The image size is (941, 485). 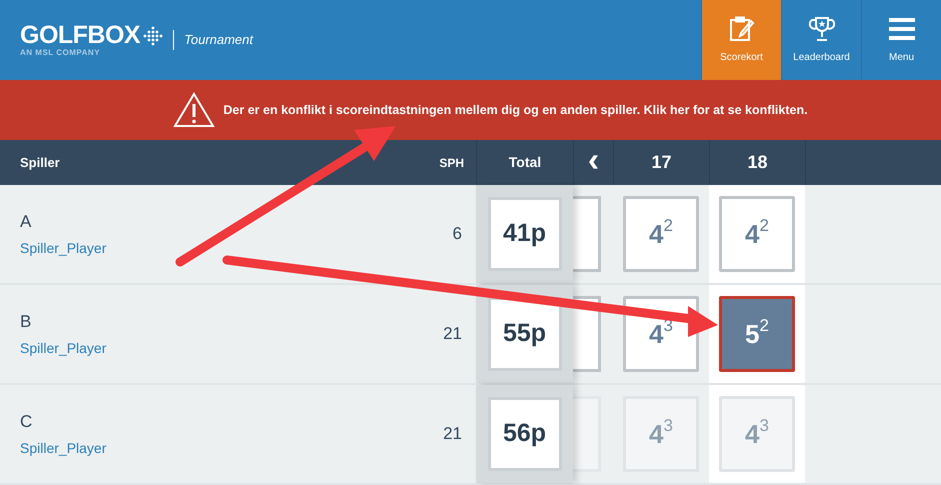 I want to click on warning-icon, so click(x=194, y=110).